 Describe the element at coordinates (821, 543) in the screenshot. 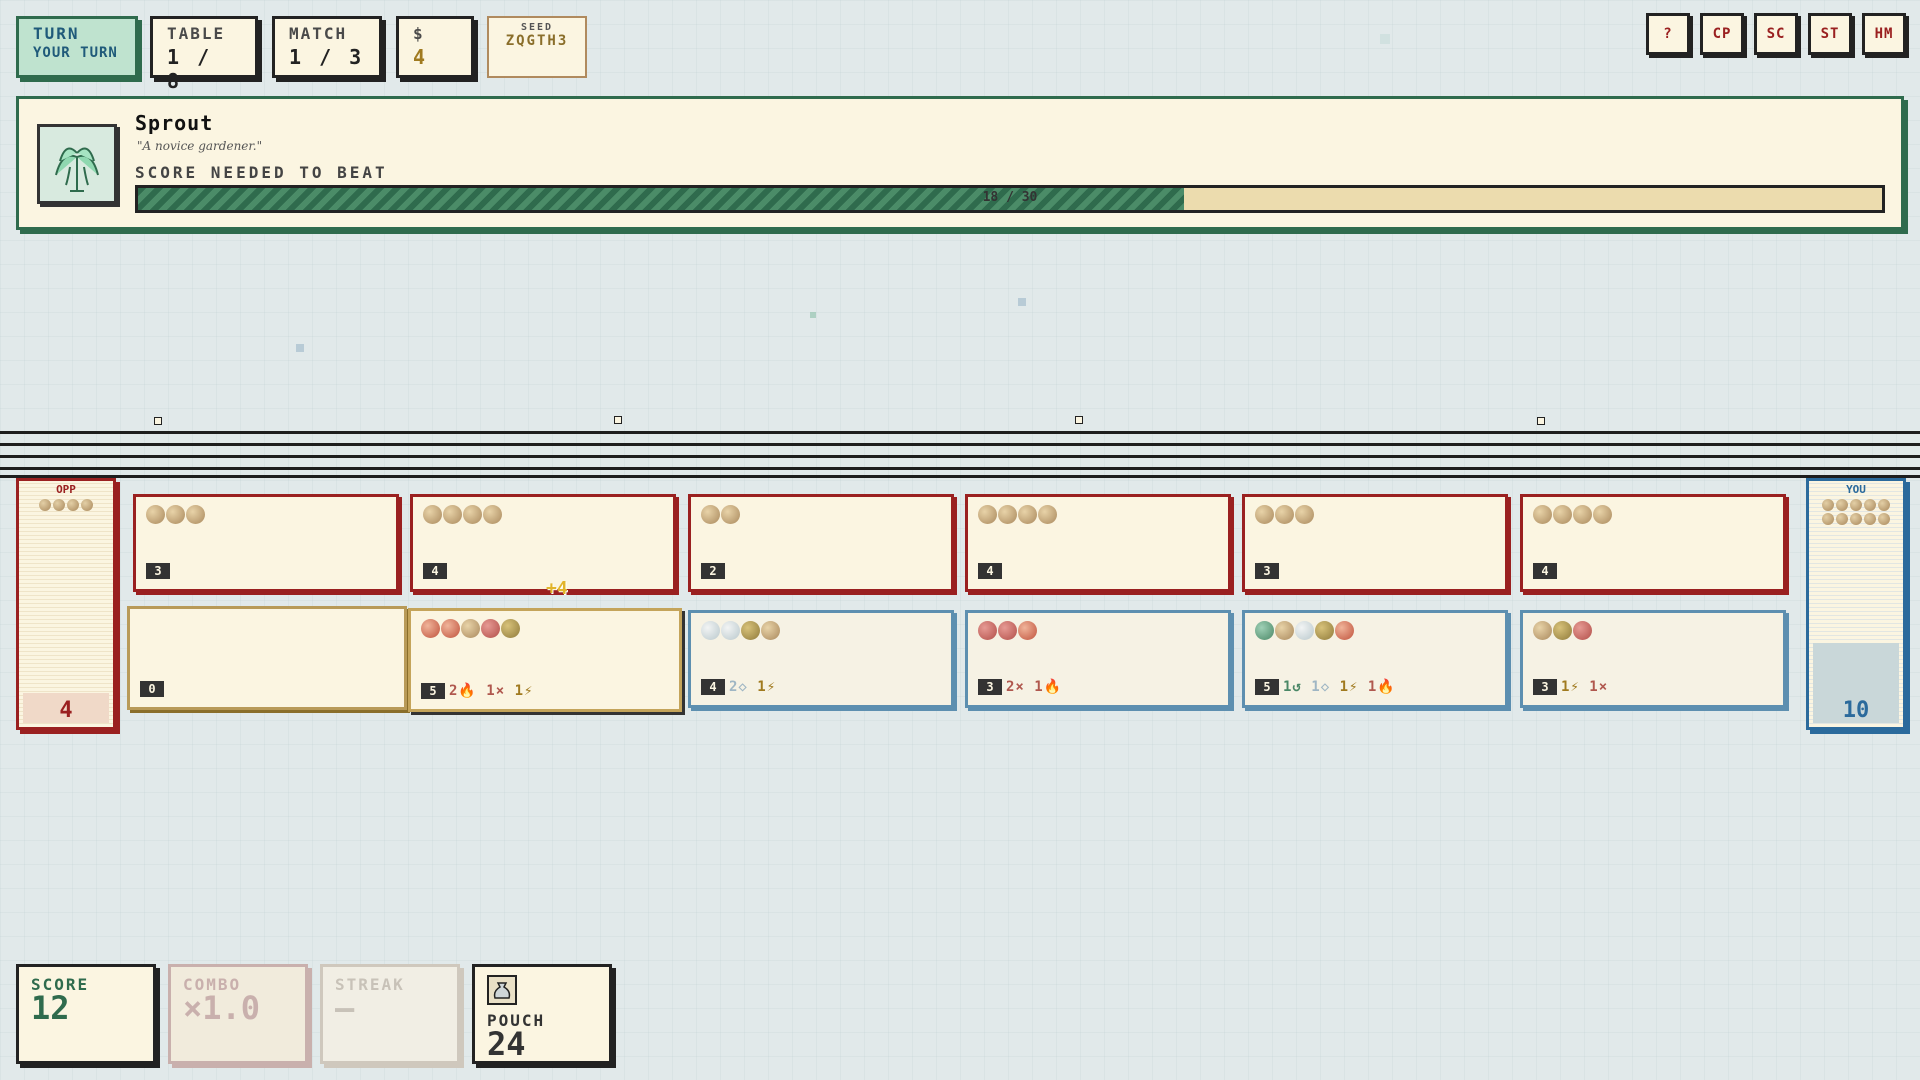

I see `opponent-pit: 2` at that location.